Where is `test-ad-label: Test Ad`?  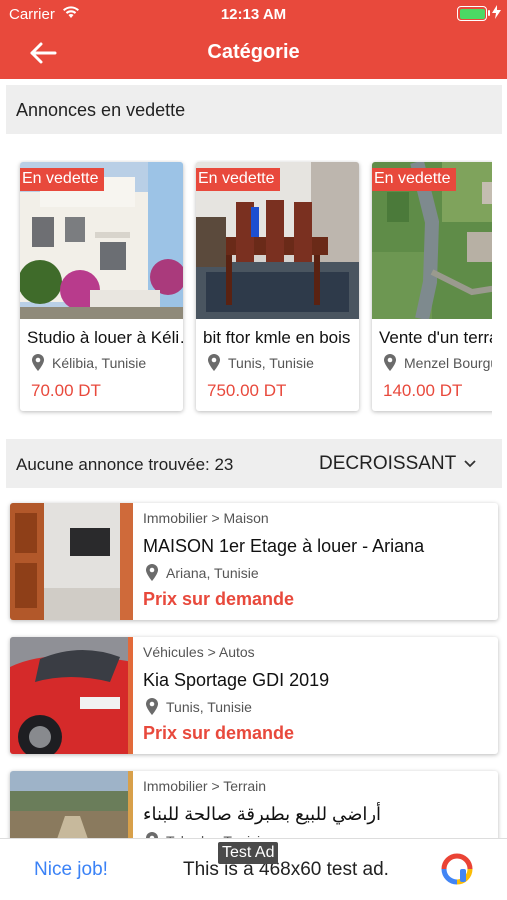
test-ad-label: Test Ad is located at coordinates (248, 853).